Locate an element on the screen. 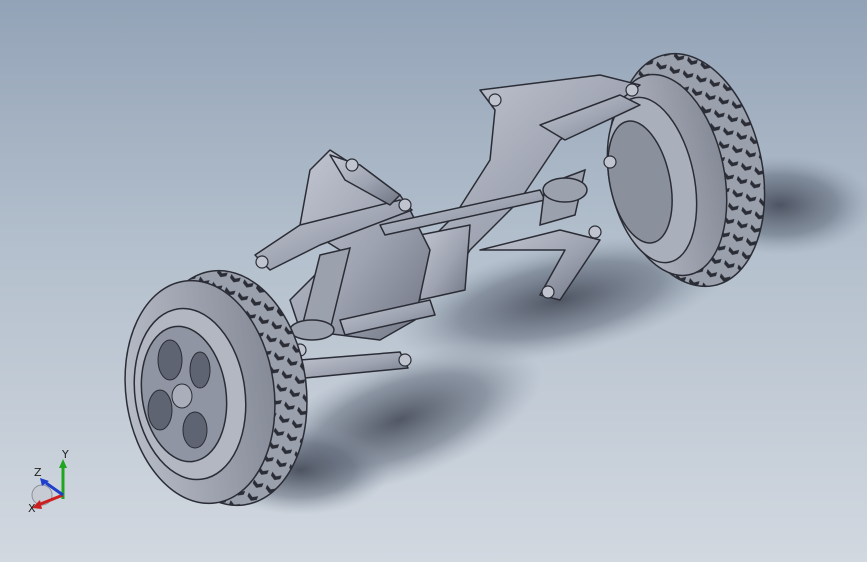 The width and height of the screenshot is (867, 562). triad-x-label: X is located at coordinates (32, 508).